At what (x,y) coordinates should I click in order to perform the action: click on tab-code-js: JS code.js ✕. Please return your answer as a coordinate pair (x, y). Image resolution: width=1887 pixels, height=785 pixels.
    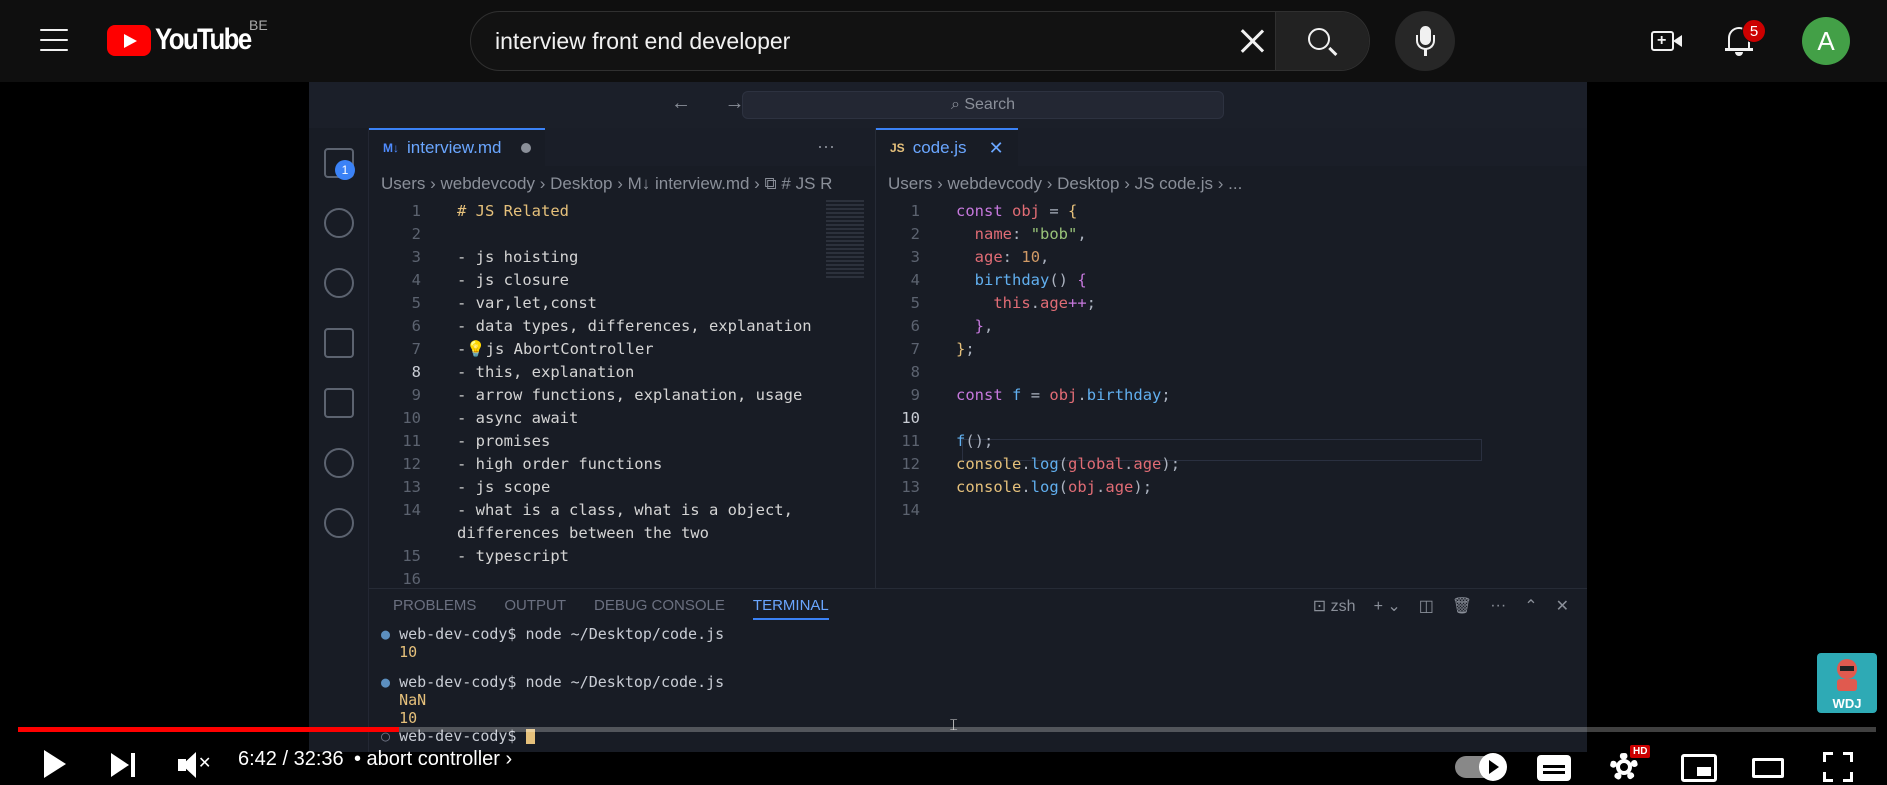
    Looking at the image, I should click on (947, 147).